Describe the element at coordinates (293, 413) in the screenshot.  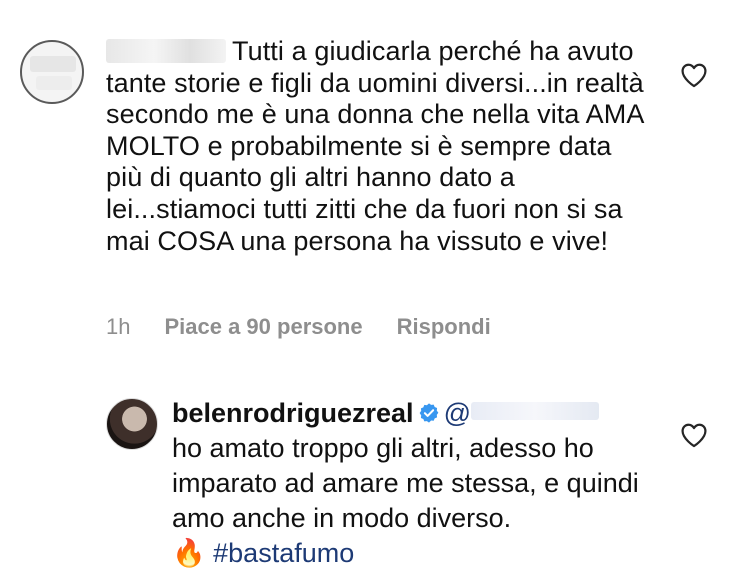
I see `reply-username: belenrodriguezreal` at that location.